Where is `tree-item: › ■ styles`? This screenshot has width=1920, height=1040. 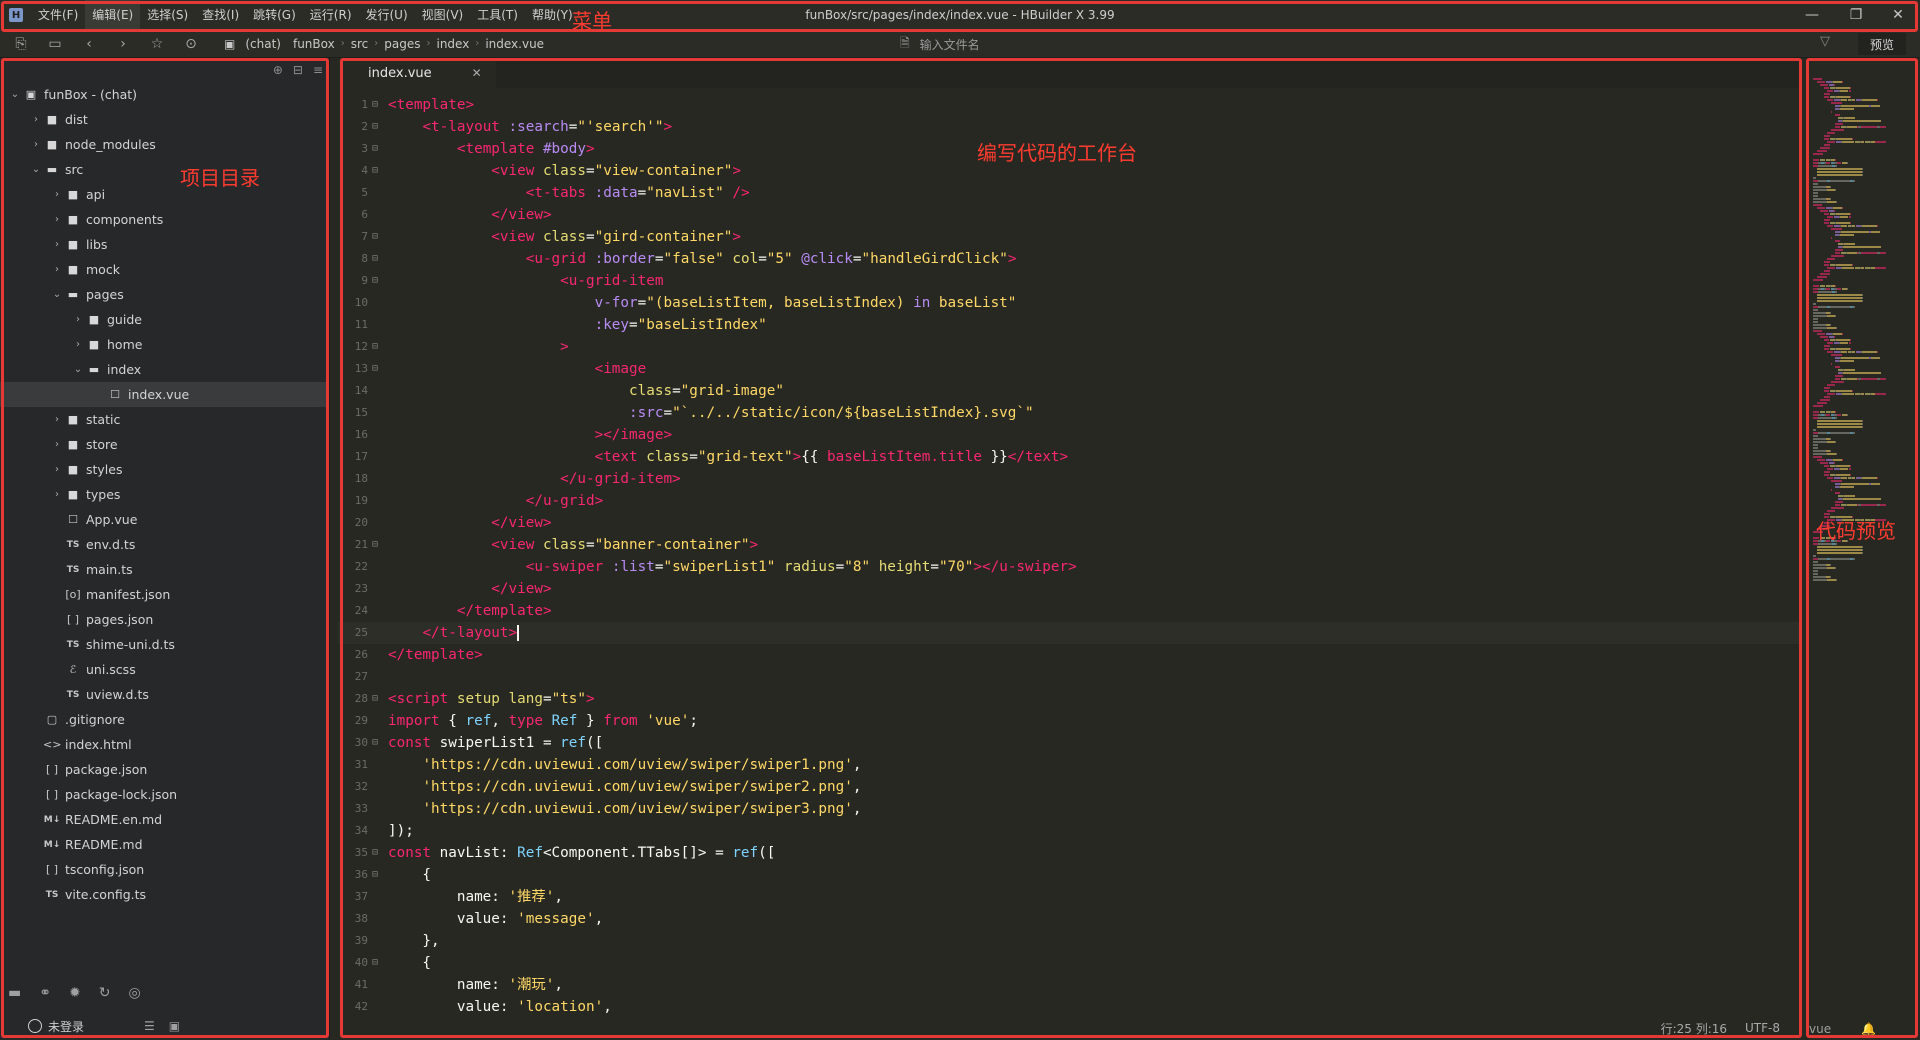
tree-item: › ■ styles is located at coordinates (164, 469).